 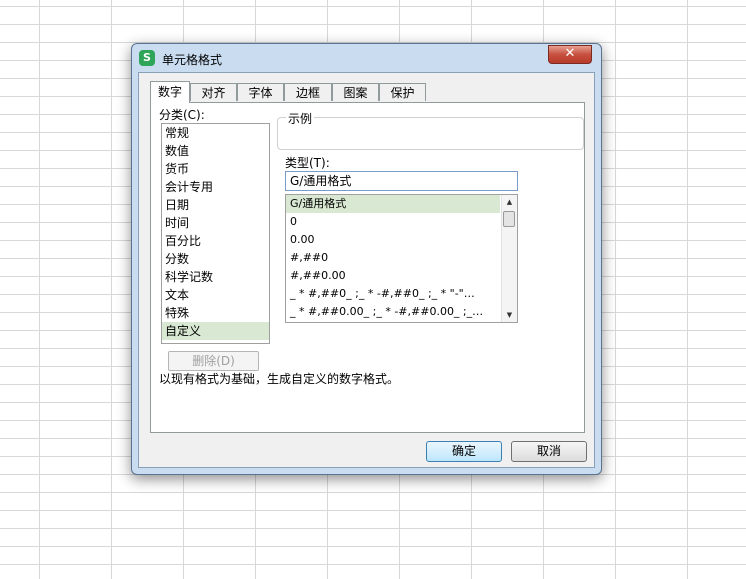 What do you see at coordinates (215, 277) in the screenshot?
I see `category-item: 科学记数` at bounding box center [215, 277].